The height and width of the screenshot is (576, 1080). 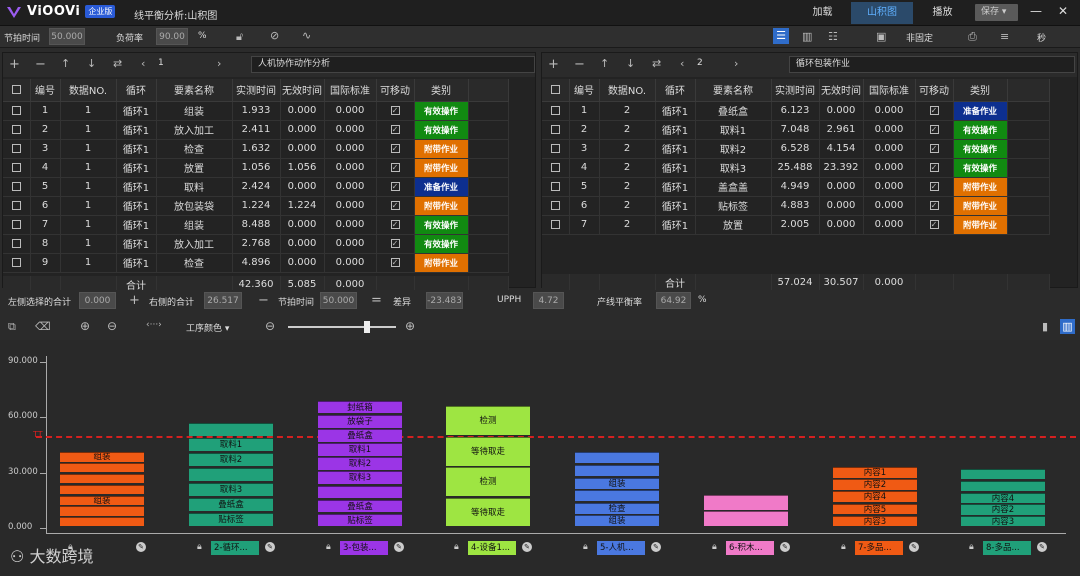 I want to click on bar-chart-icon: ▥, so click(x=807, y=36).